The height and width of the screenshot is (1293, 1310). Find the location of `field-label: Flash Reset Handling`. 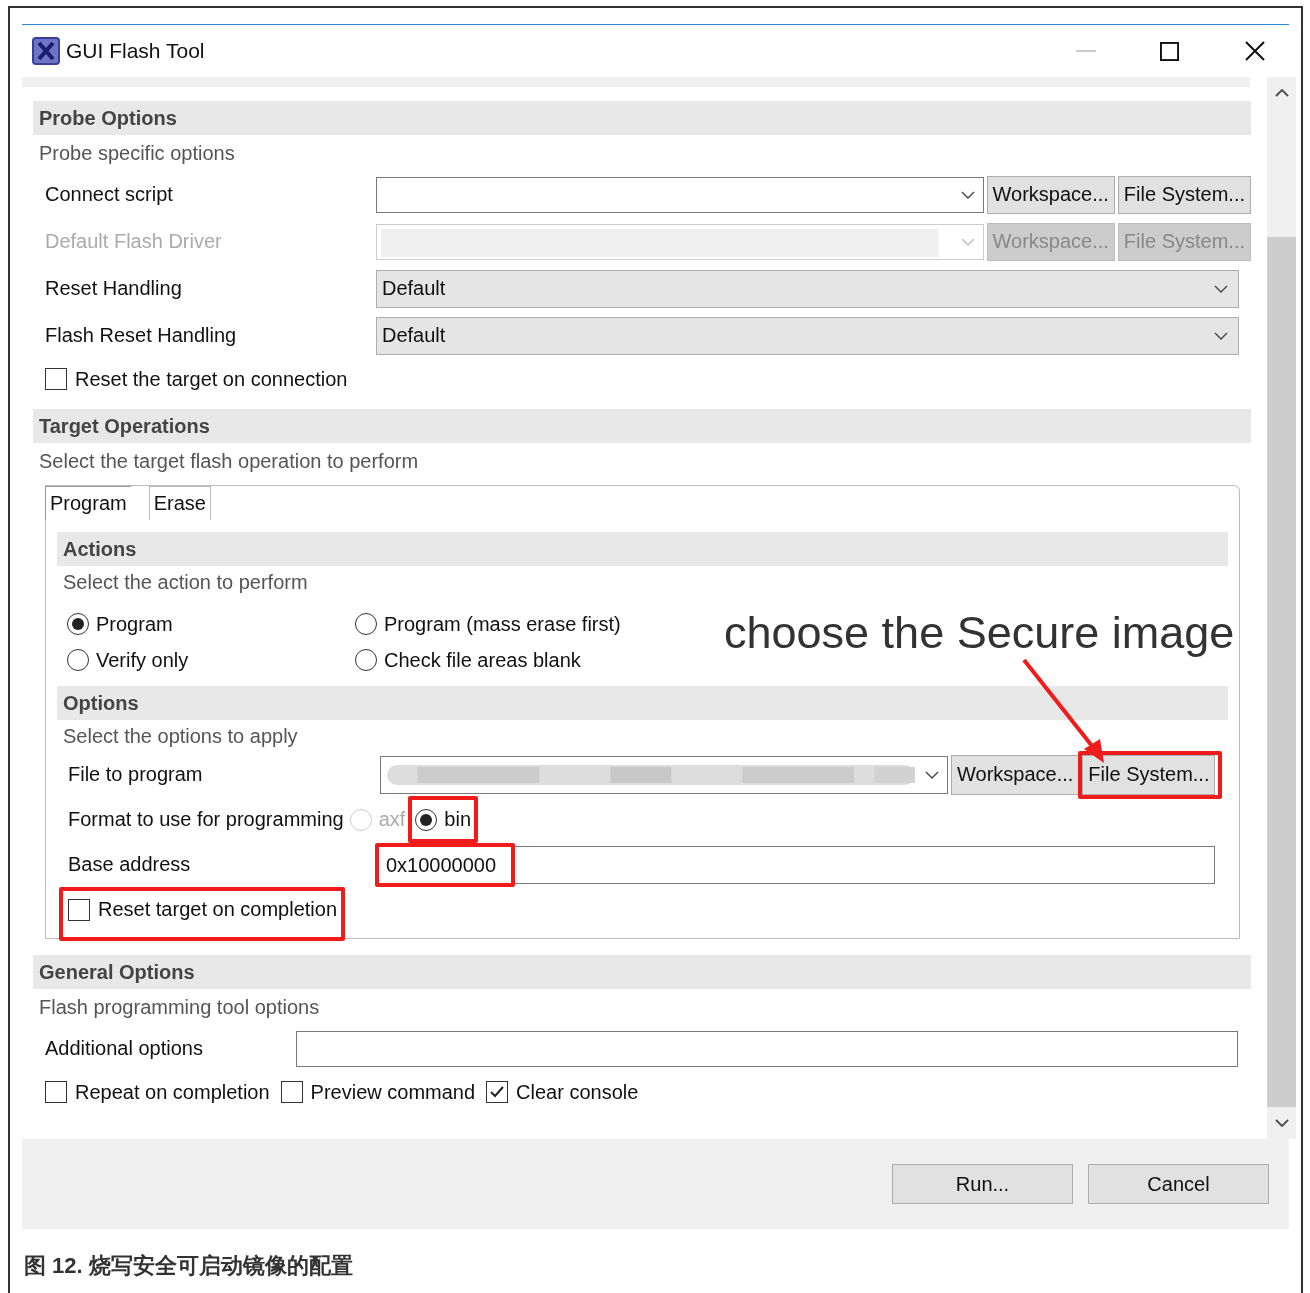

field-label: Flash Reset Handling is located at coordinates (141, 335).